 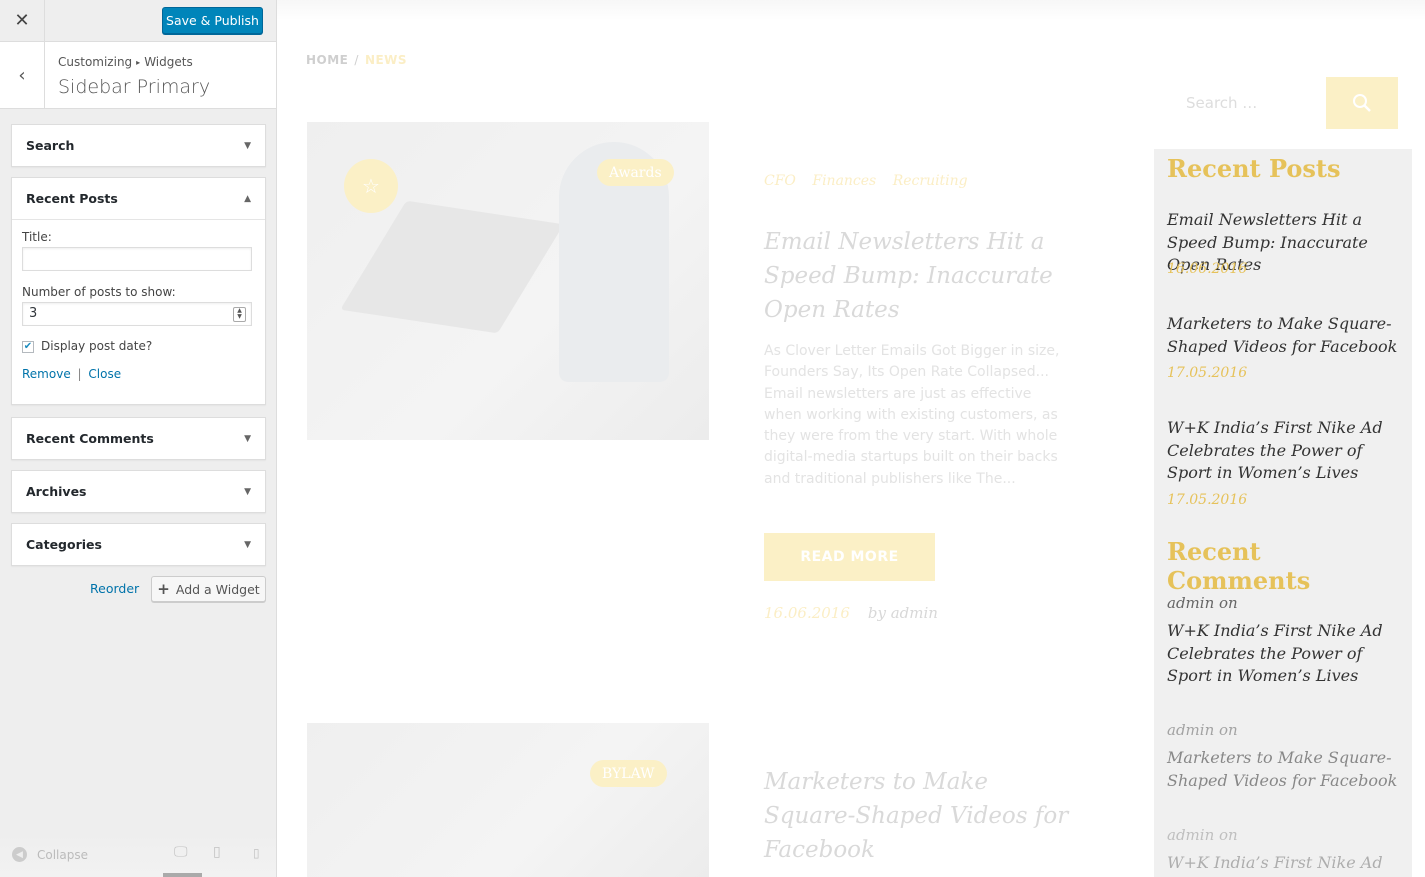 I want to click on add-widget-label: Add a Widget, so click(x=217, y=589).